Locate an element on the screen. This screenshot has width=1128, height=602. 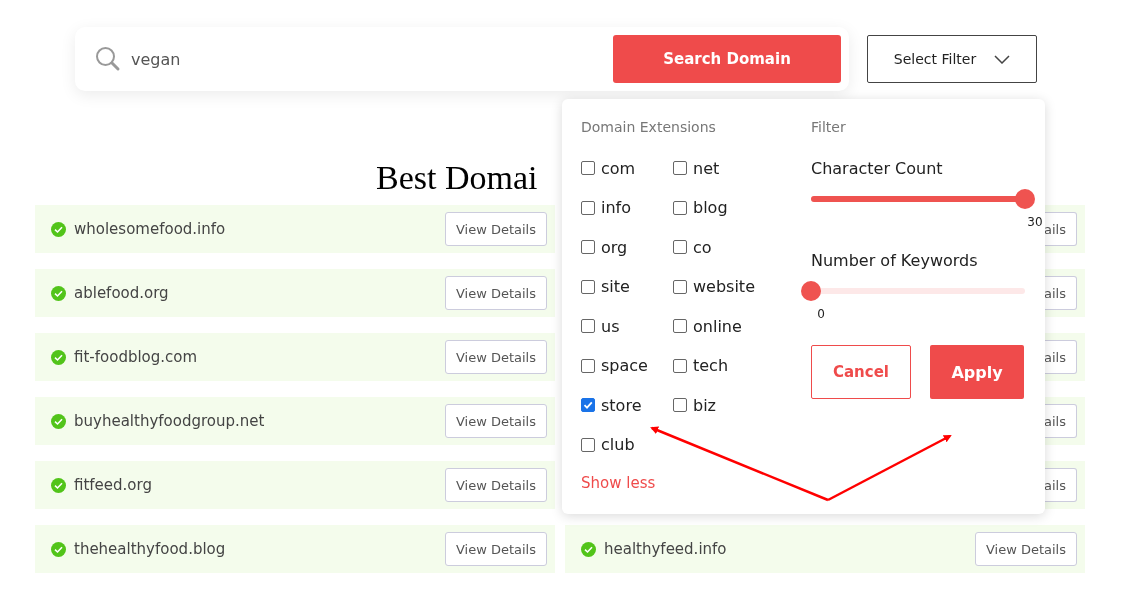
extension-checkbox: online is located at coordinates (707, 326).